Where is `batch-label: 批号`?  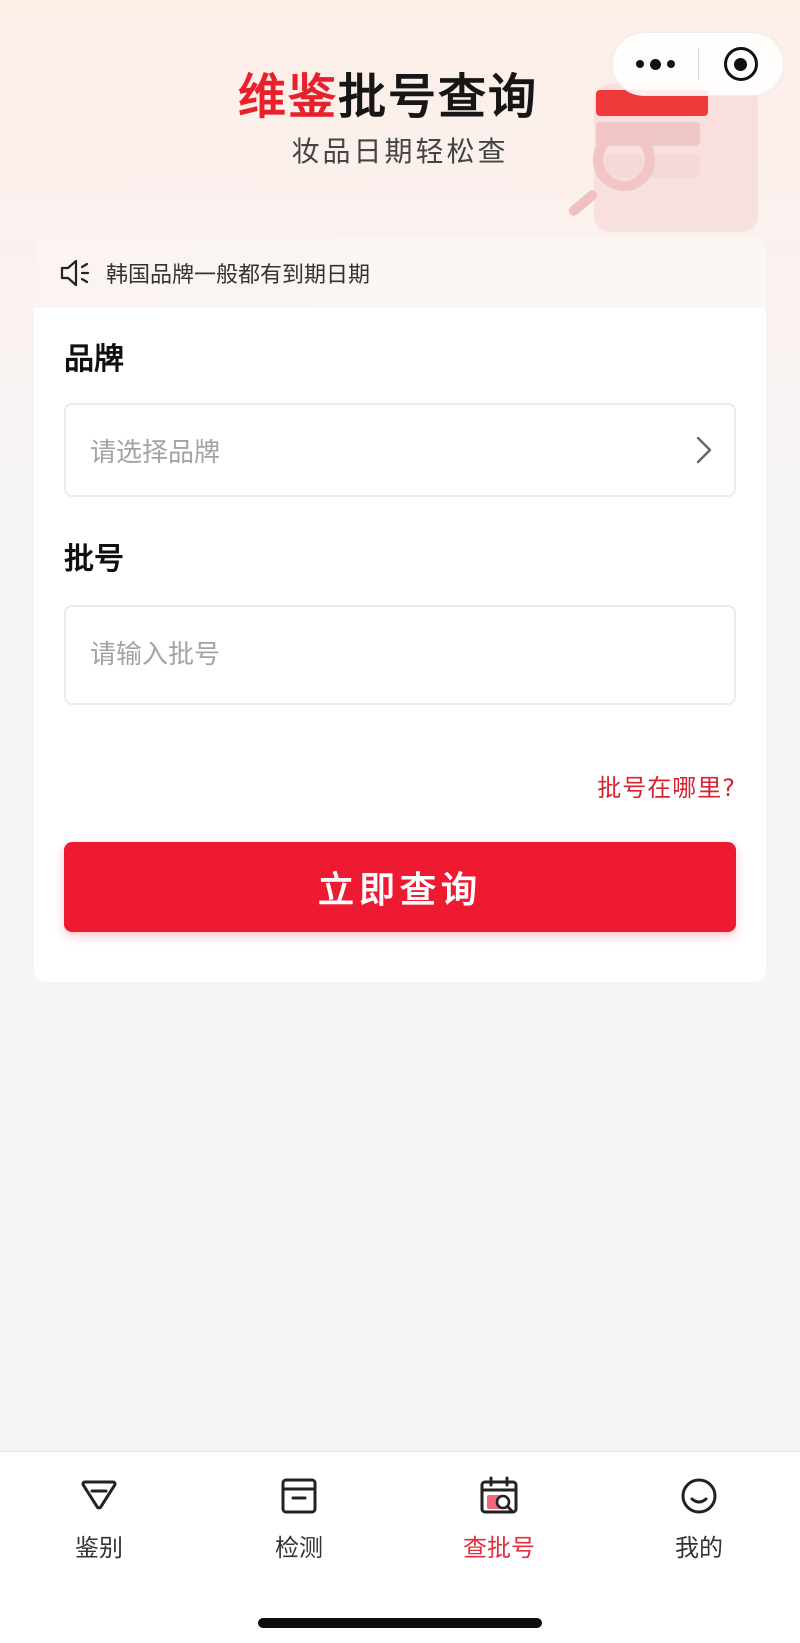 batch-label: 批号 is located at coordinates (94, 559).